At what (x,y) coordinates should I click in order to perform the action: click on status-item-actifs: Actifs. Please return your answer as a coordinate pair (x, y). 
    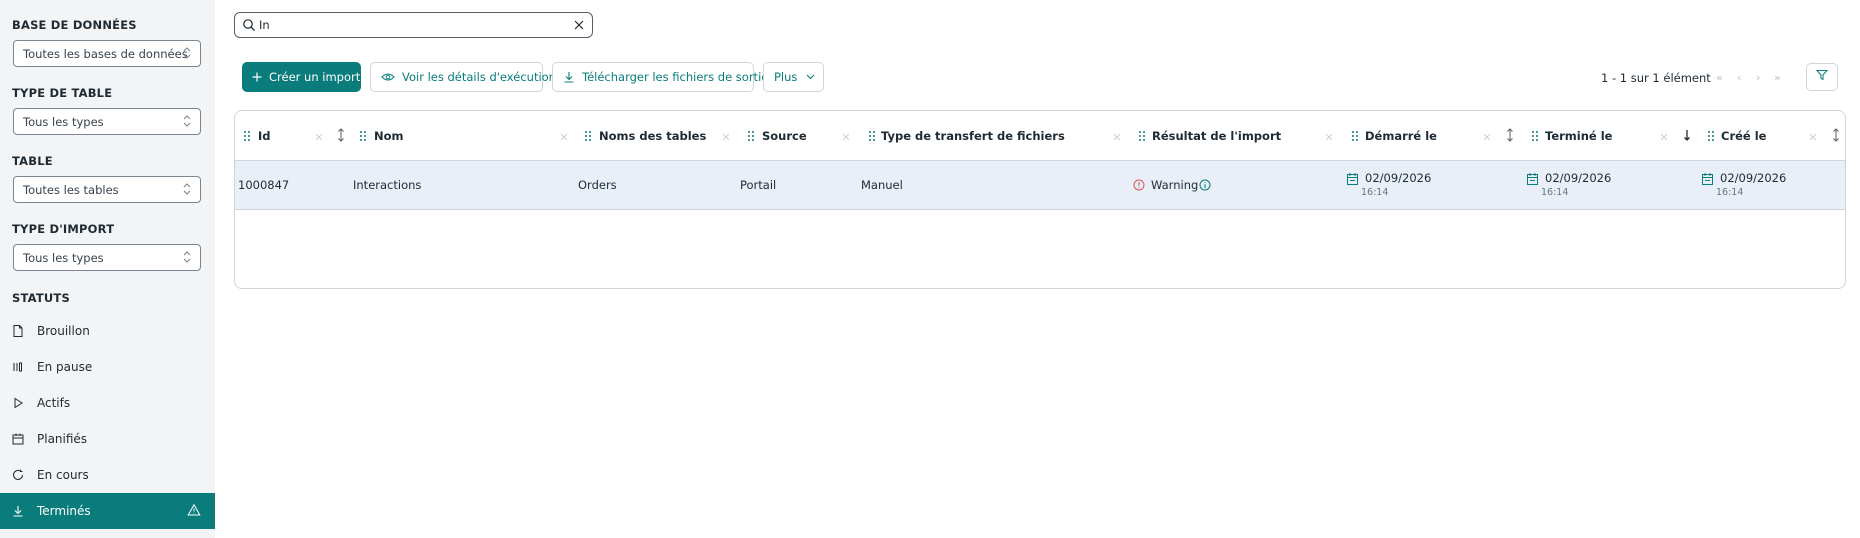
    Looking at the image, I should click on (107, 403).